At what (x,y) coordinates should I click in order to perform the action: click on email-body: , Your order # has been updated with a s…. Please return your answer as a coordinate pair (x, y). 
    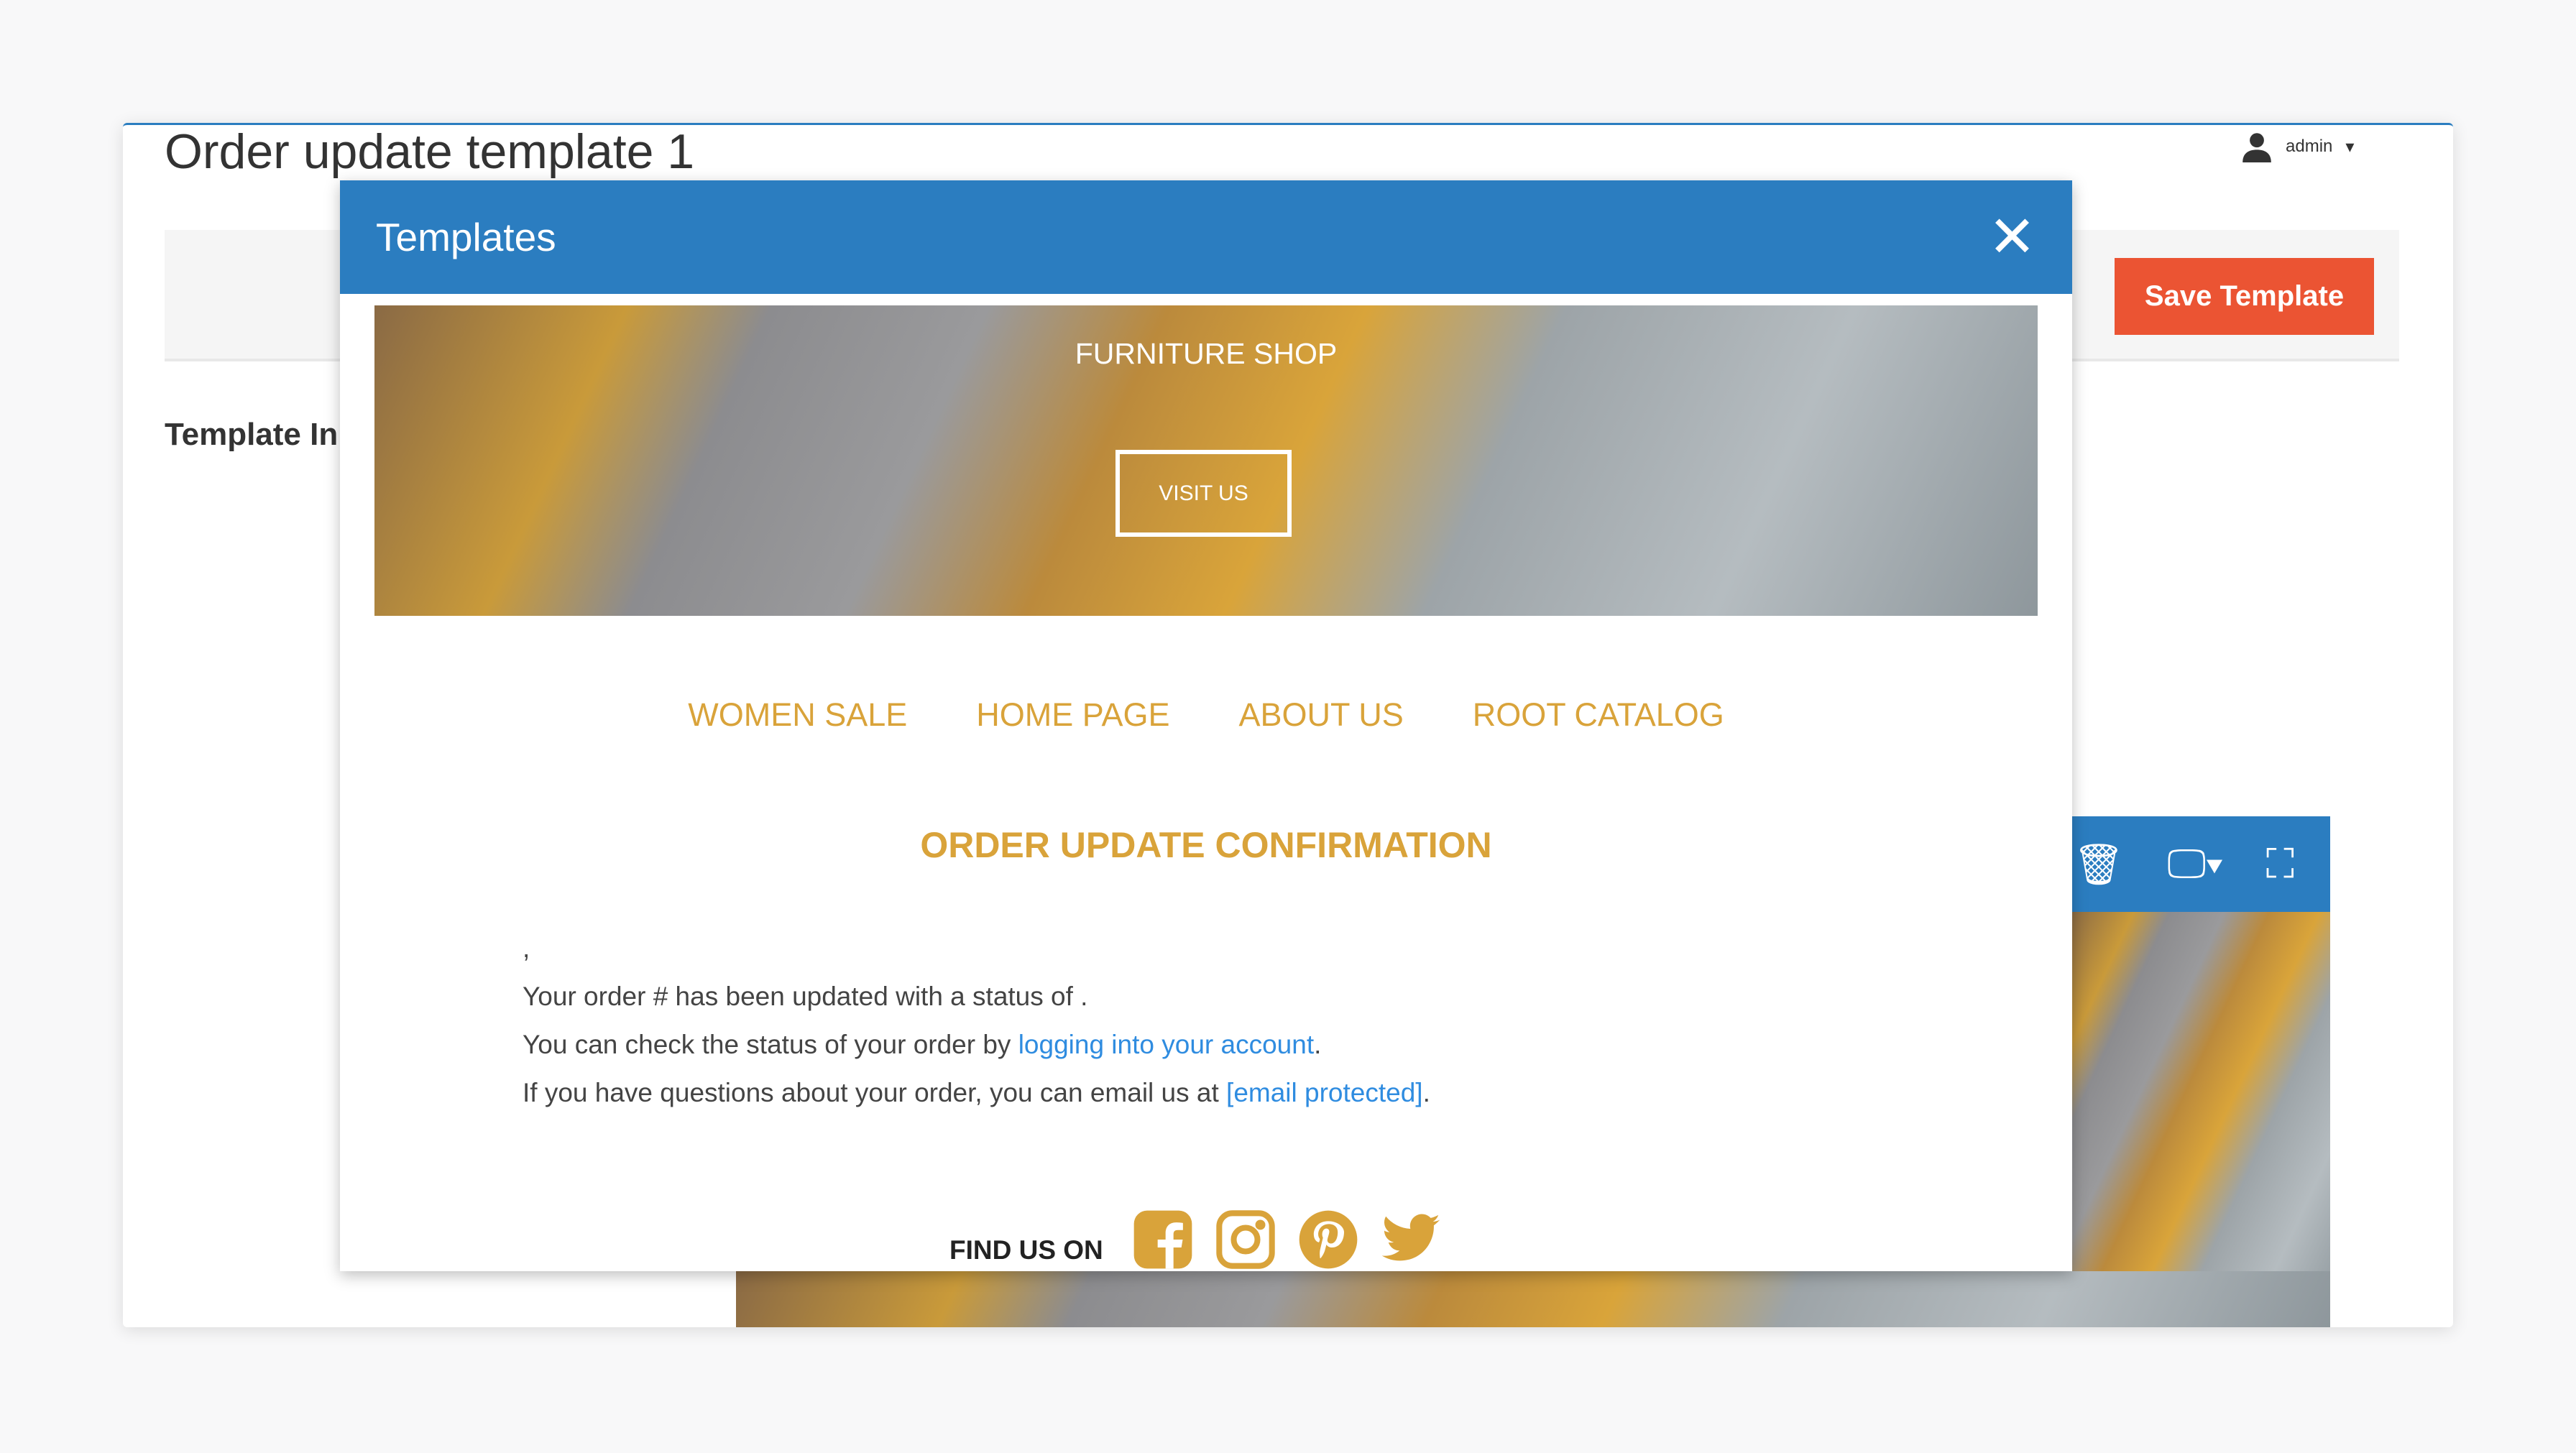
    Looking at the image, I should click on (976, 1021).